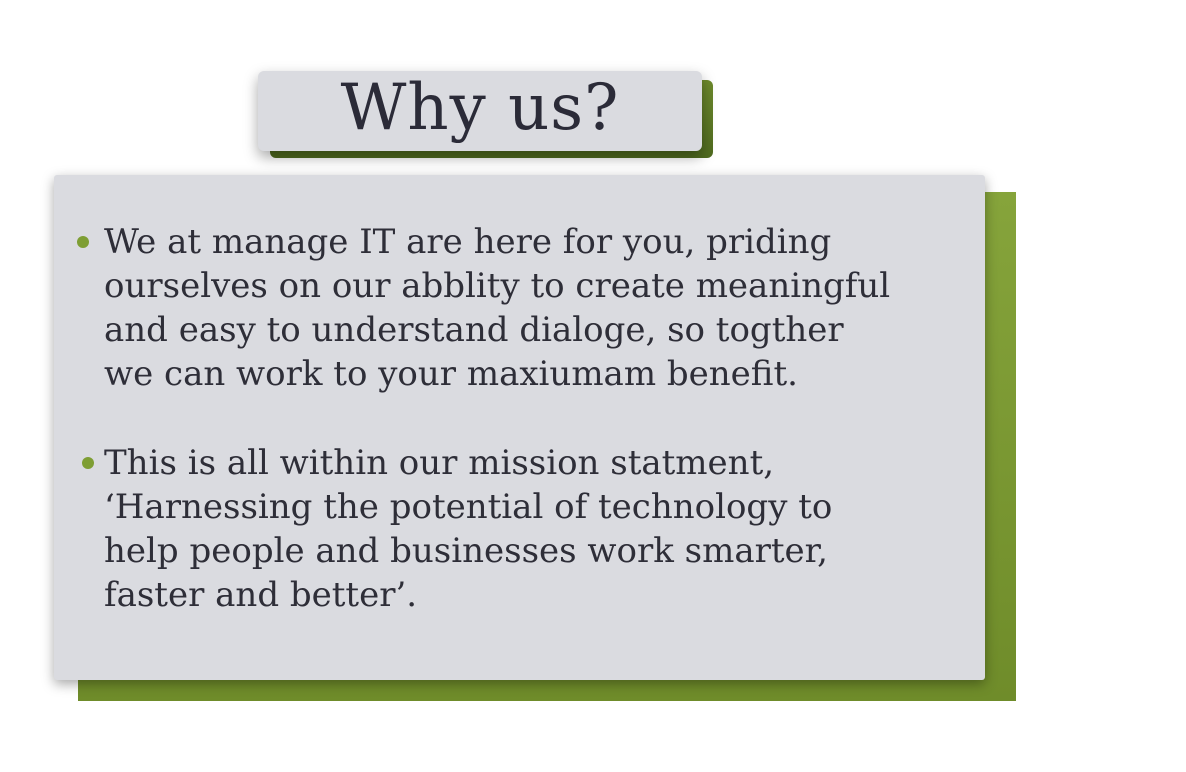 The height and width of the screenshot is (772, 1186). I want to click on slide-title: Why us?, so click(480, 108).